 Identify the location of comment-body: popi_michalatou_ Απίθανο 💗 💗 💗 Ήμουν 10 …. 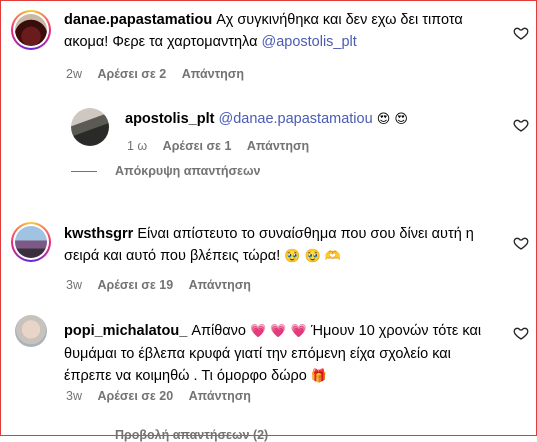
(279, 354).